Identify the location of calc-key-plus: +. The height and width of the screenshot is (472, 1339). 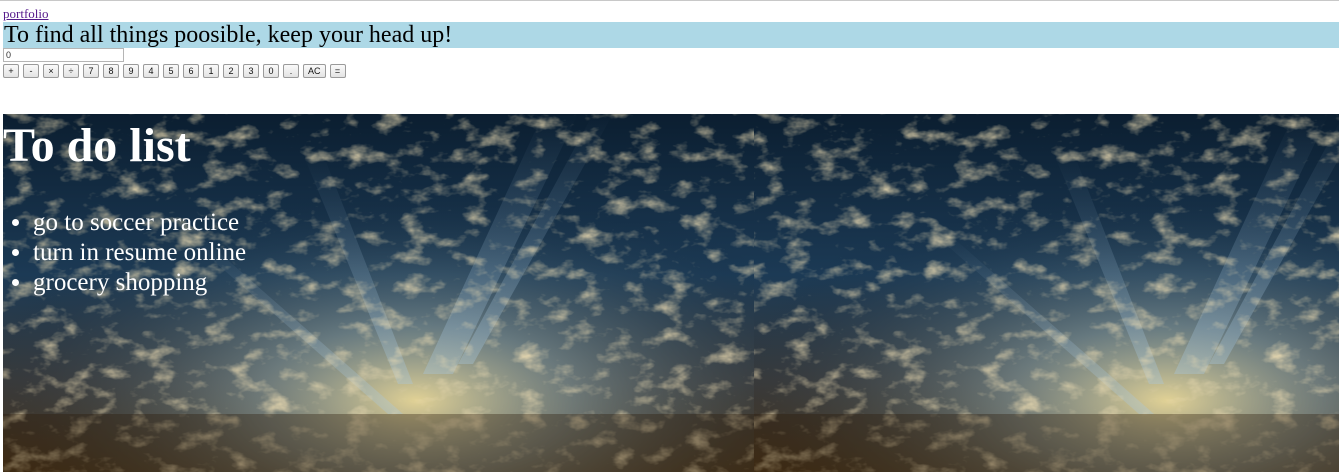
(11, 71).